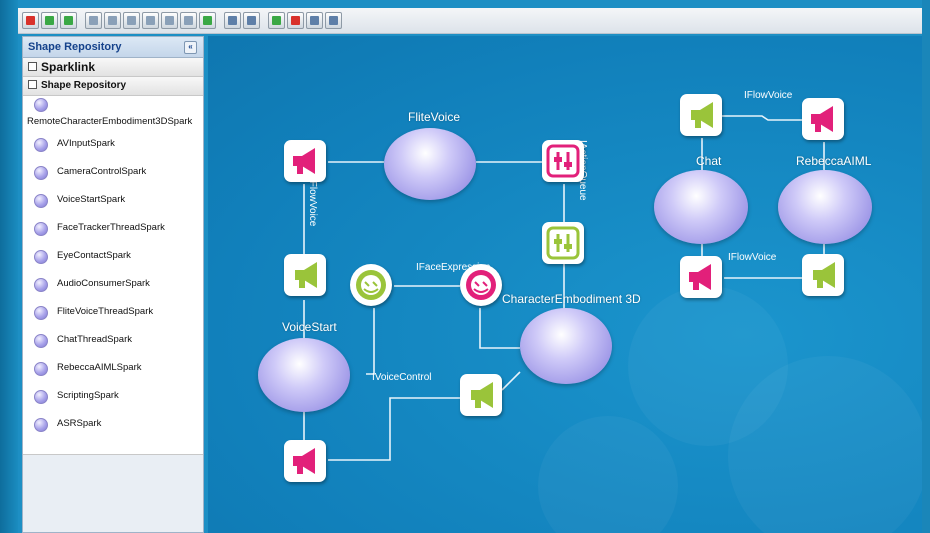  Describe the element at coordinates (113, 67) in the screenshot. I see `group-header-sparklink: Sparklink` at that location.